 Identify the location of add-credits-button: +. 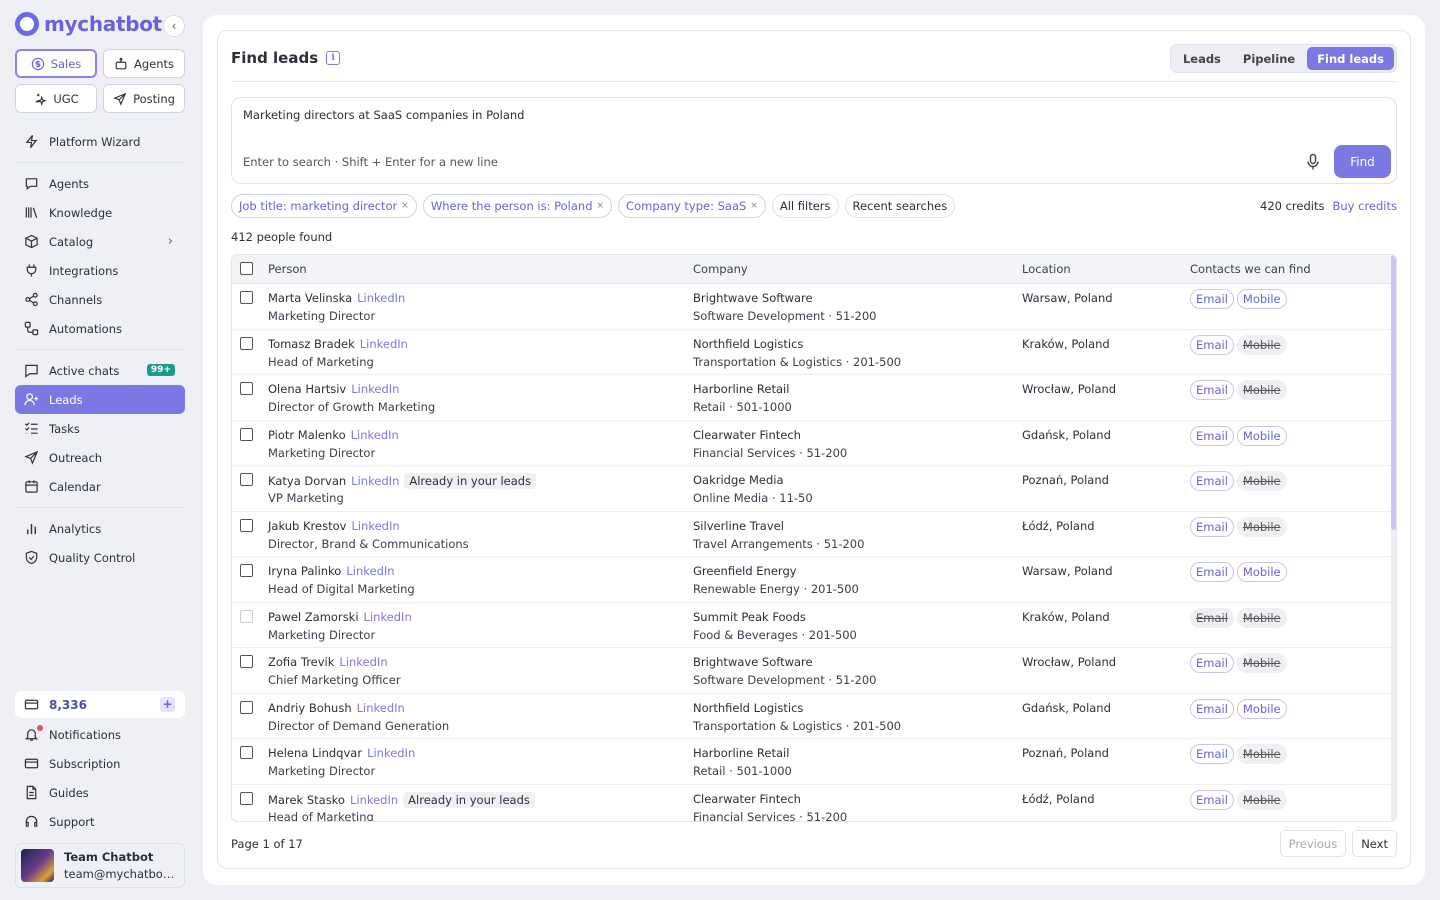
(167, 704).